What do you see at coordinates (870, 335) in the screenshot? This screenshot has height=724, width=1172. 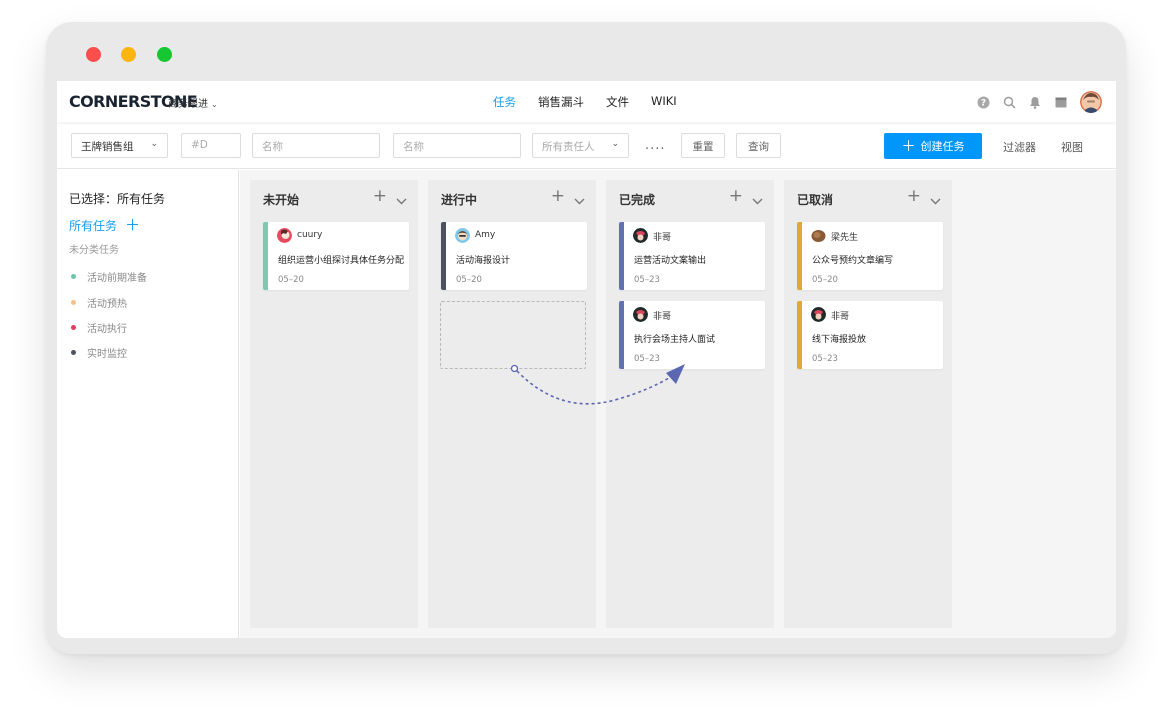 I see `task-card: 非哥 线下海报投放 05–23` at bounding box center [870, 335].